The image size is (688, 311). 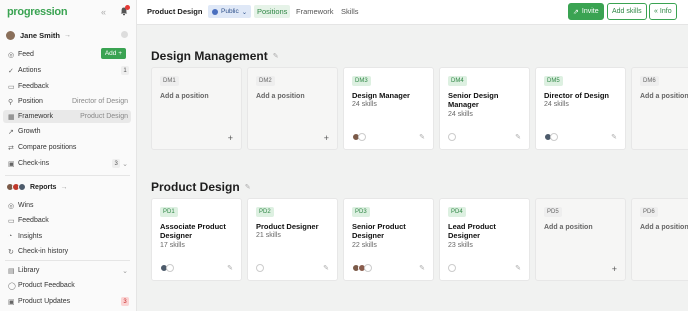 What do you see at coordinates (103, 12) in the screenshot?
I see `collapse-sidebar-icon: «` at bounding box center [103, 12].